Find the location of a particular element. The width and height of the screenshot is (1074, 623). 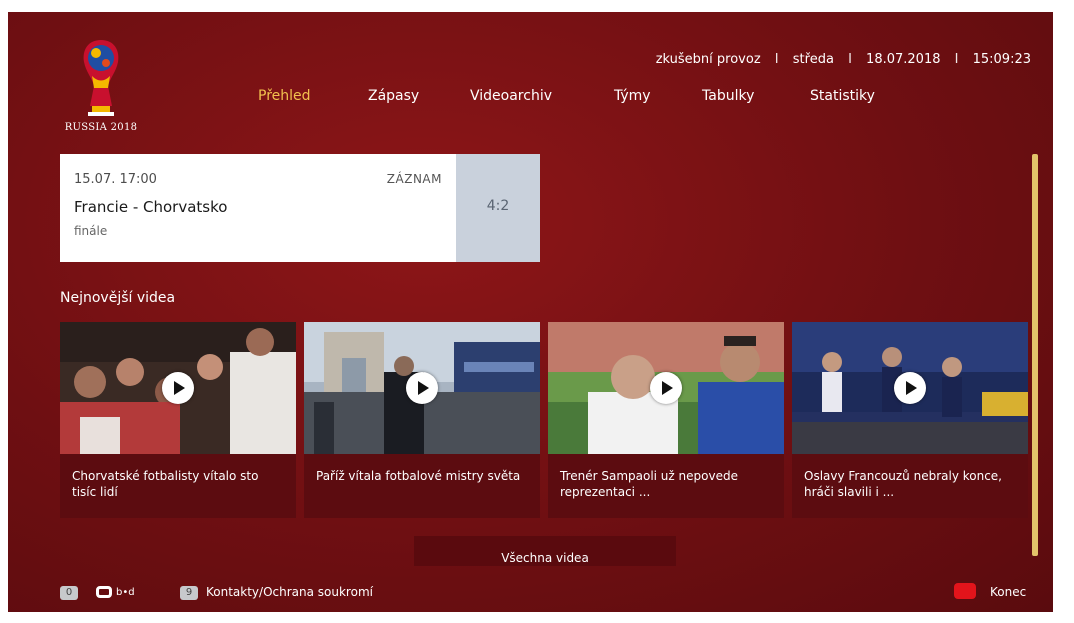

match-score-box: 4:2 is located at coordinates (498, 208).